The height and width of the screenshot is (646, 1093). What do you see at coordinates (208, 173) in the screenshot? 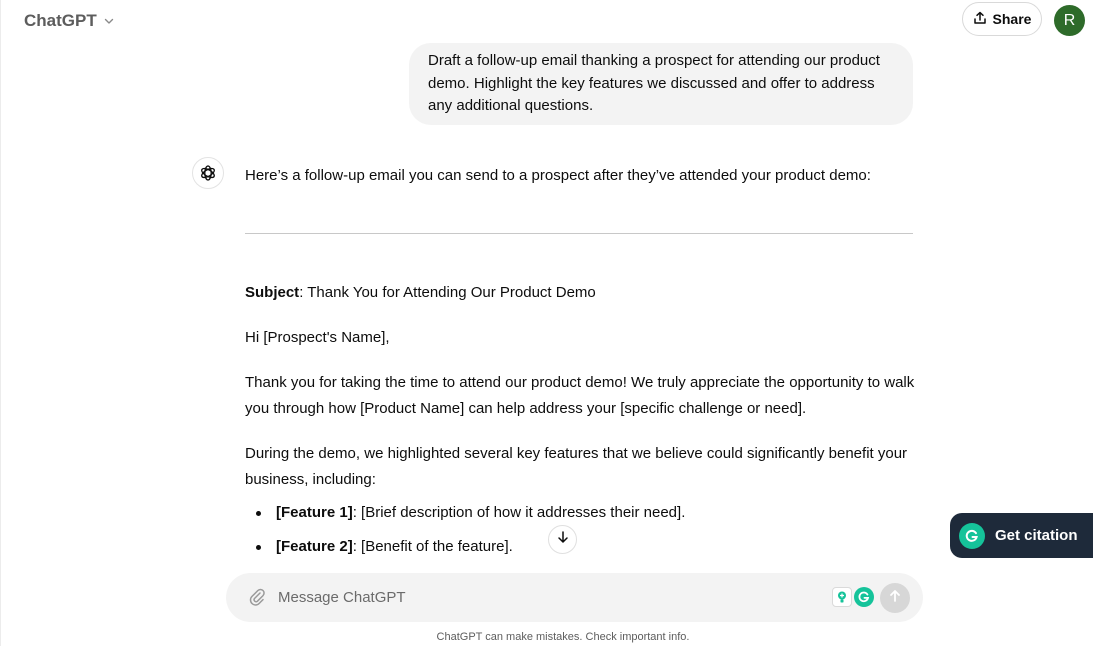
I see `openai-logo-icon` at bounding box center [208, 173].